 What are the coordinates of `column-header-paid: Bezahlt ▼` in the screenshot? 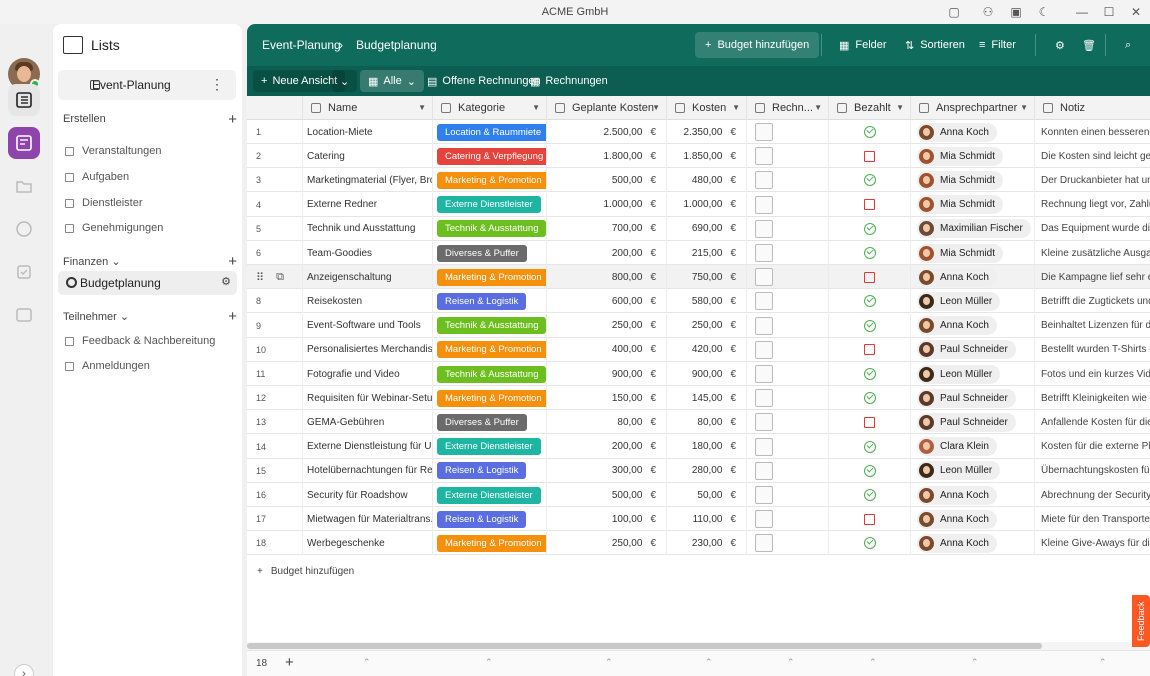 It's located at (870, 108).